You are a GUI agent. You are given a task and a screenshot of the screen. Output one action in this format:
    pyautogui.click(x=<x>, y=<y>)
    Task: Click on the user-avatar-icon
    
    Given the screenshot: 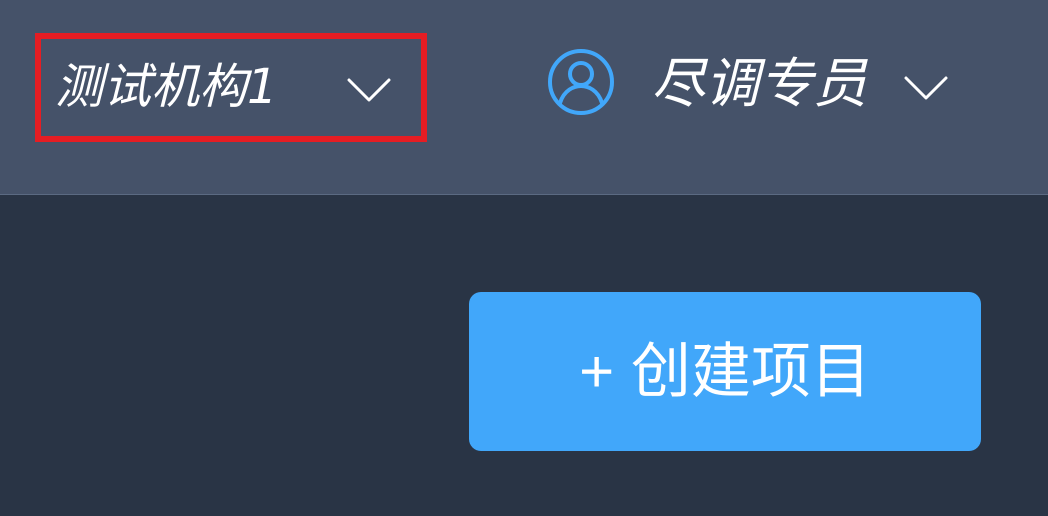 What is the action you would take?
    pyautogui.click(x=581, y=82)
    